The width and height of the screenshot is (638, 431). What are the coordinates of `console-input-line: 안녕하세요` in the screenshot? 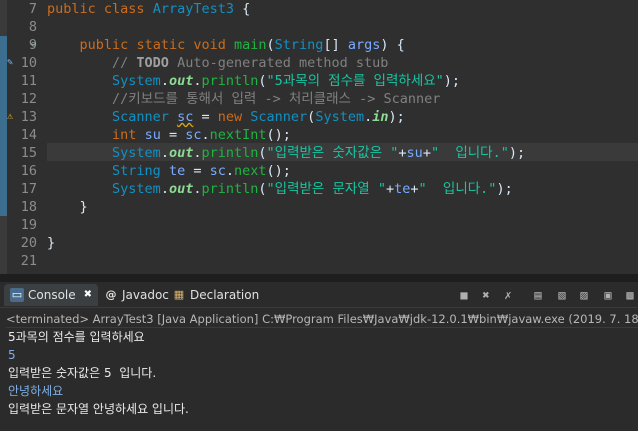 It's located at (36, 391).